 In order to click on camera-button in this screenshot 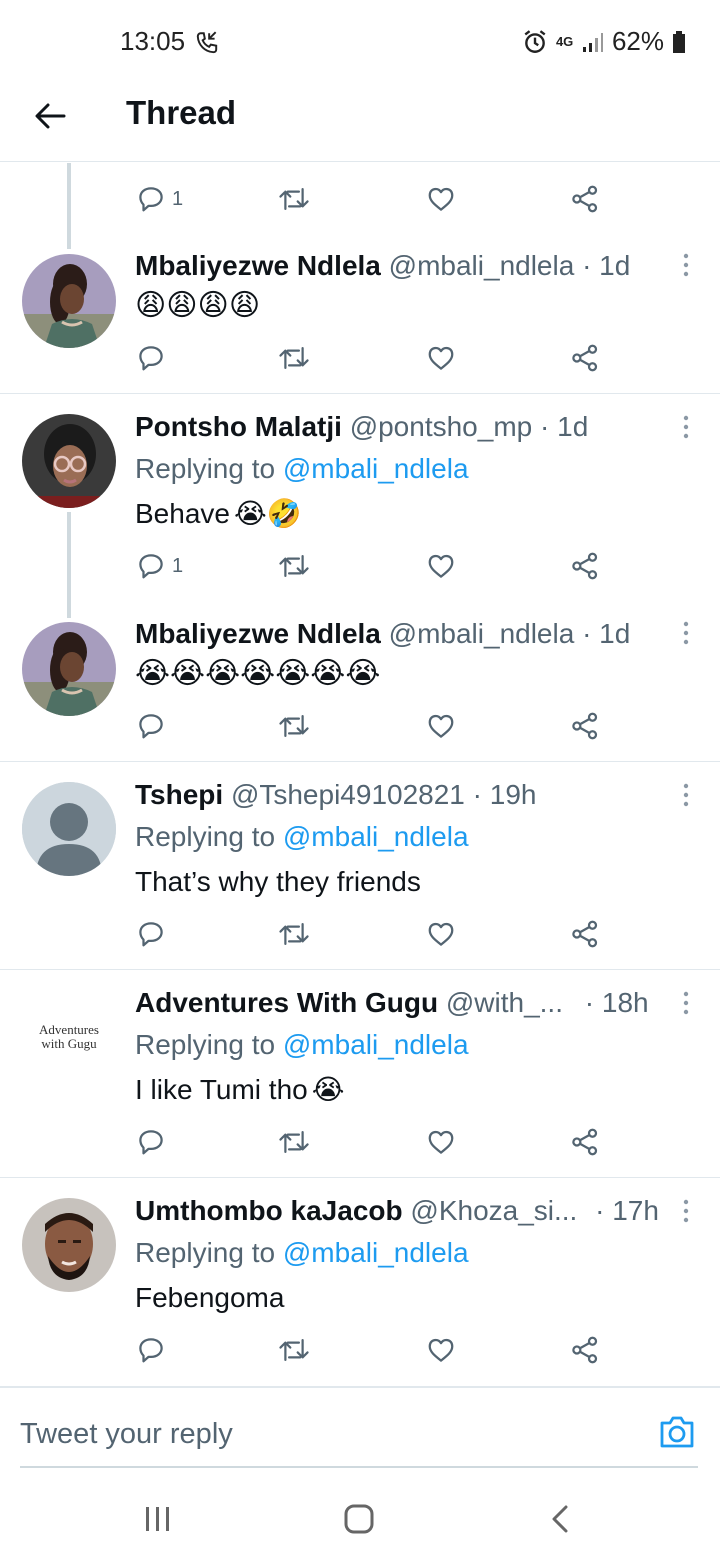, I will do `click(677, 1432)`.